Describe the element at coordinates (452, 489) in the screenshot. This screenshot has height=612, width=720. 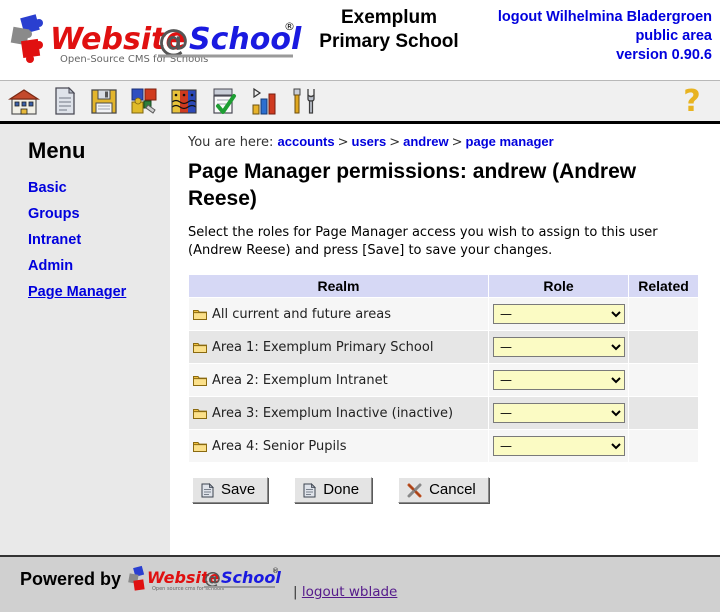
I see `cancel-button-label: Cancel` at that location.